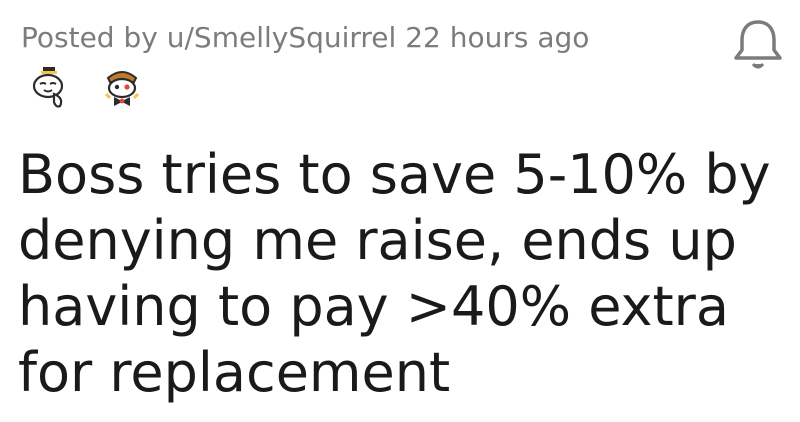 The width and height of the screenshot is (800, 422). I want to click on author-username: u/SmellySquirrel, so click(282, 37).